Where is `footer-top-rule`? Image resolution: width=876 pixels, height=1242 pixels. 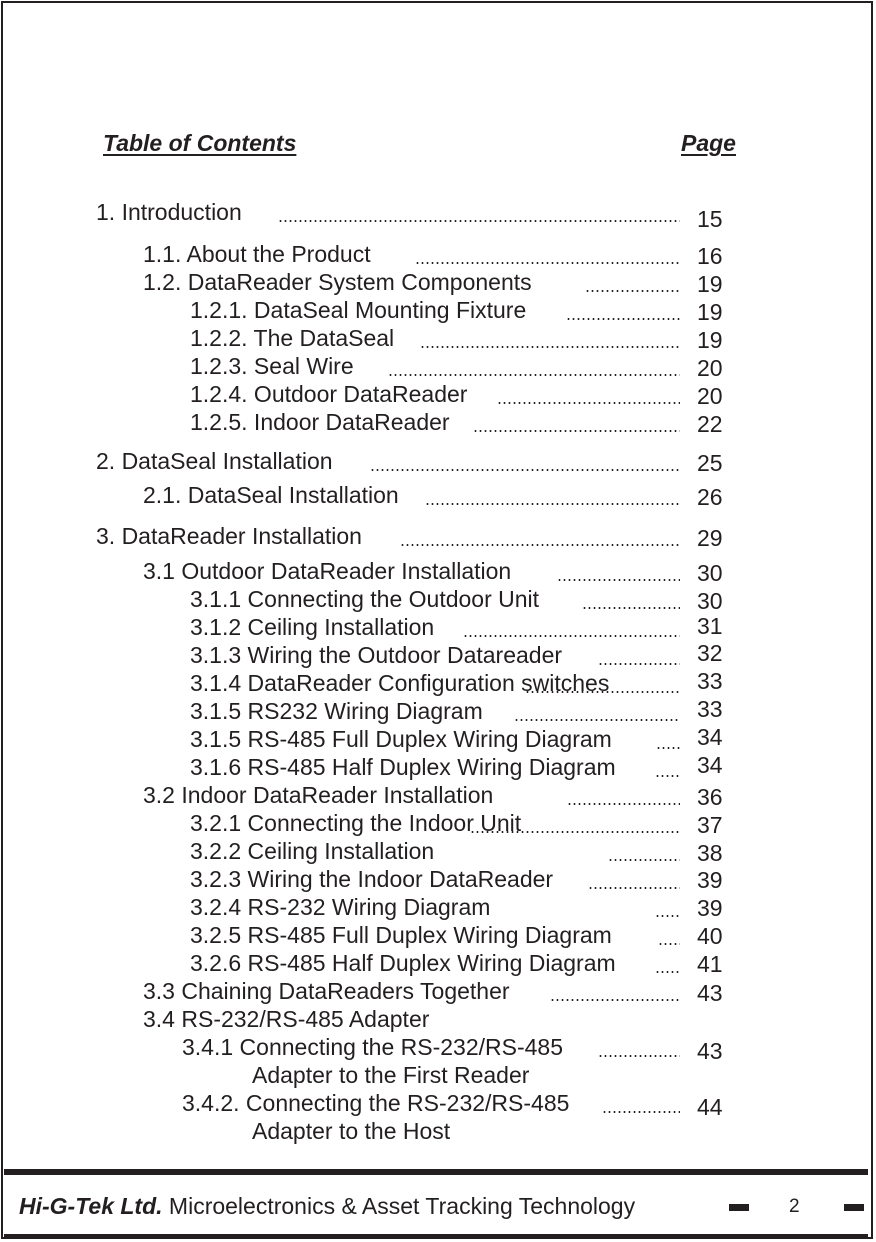
footer-top-rule is located at coordinates (436, 1172).